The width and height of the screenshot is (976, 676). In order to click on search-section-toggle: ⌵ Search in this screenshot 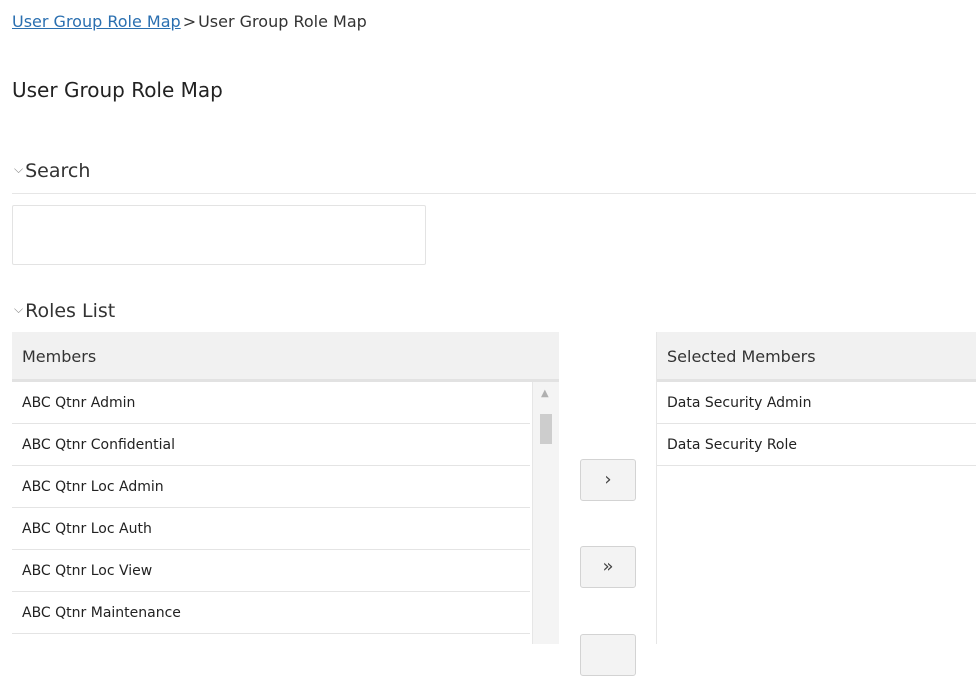, I will do `click(52, 171)`.